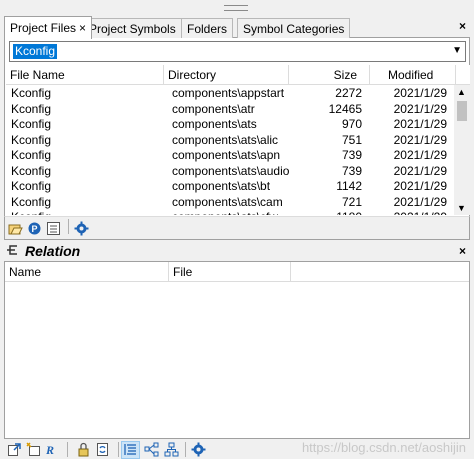  I want to click on panel-close-icon: ×, so click(462, 26).